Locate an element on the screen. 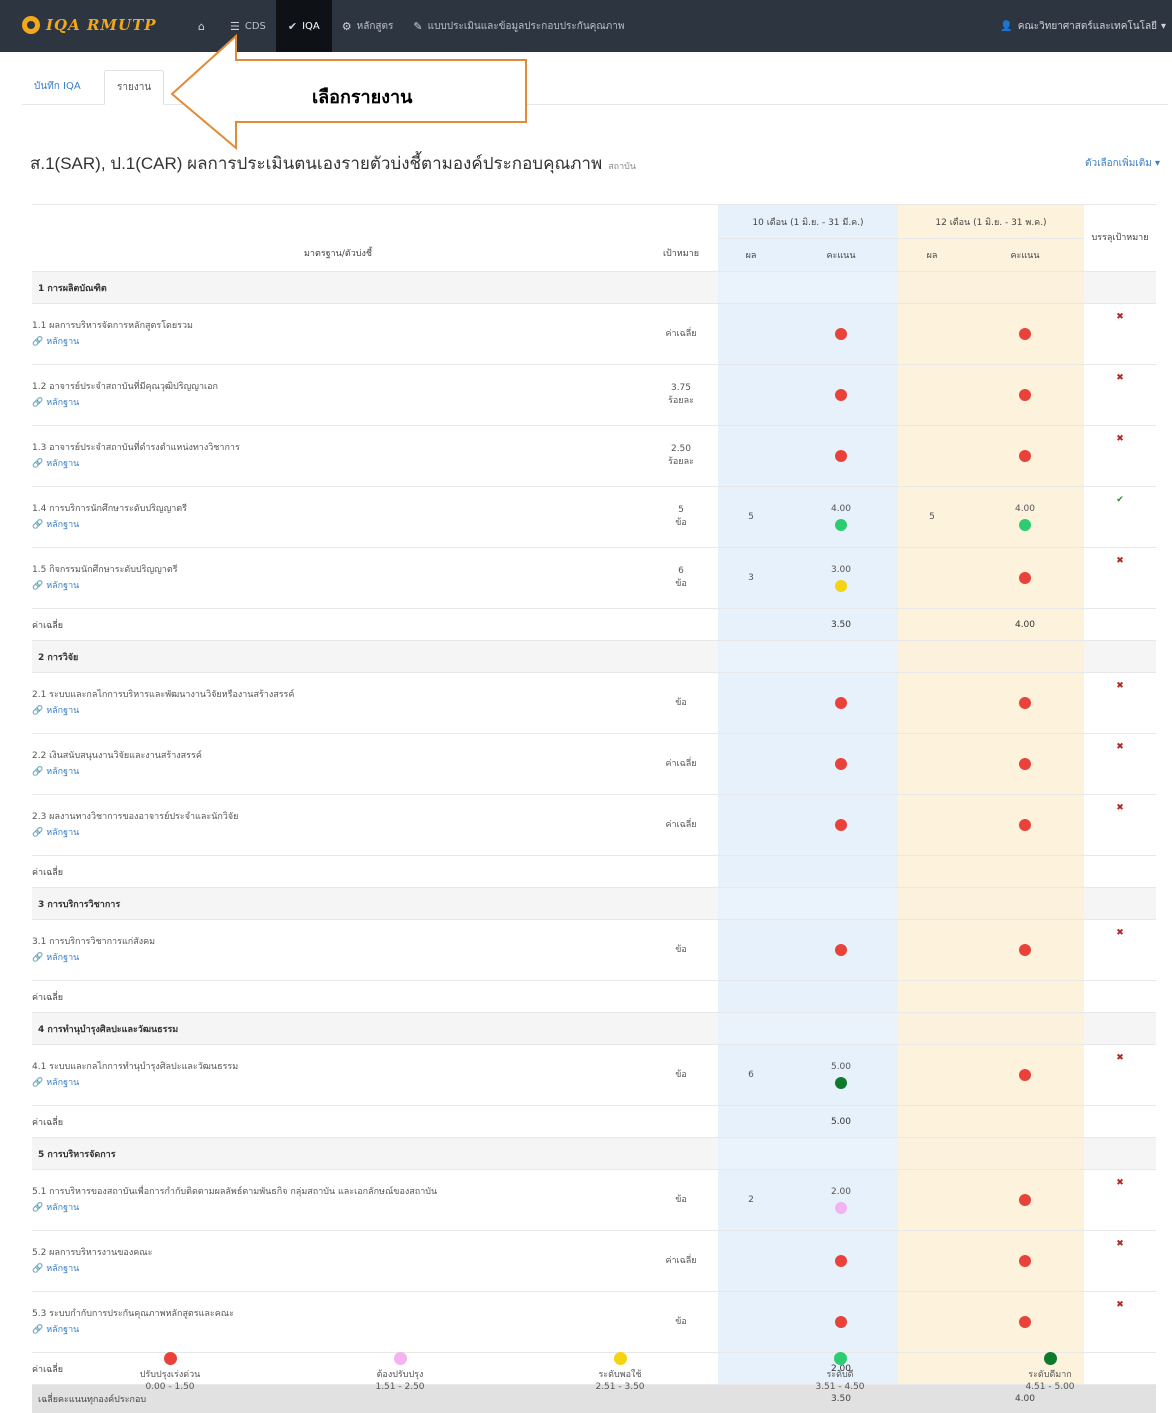 Image resolution: width=1172 pixels, height=1413 pixels. legend-label: ระดับดีมาก is located at coordinates (1050, 1375).